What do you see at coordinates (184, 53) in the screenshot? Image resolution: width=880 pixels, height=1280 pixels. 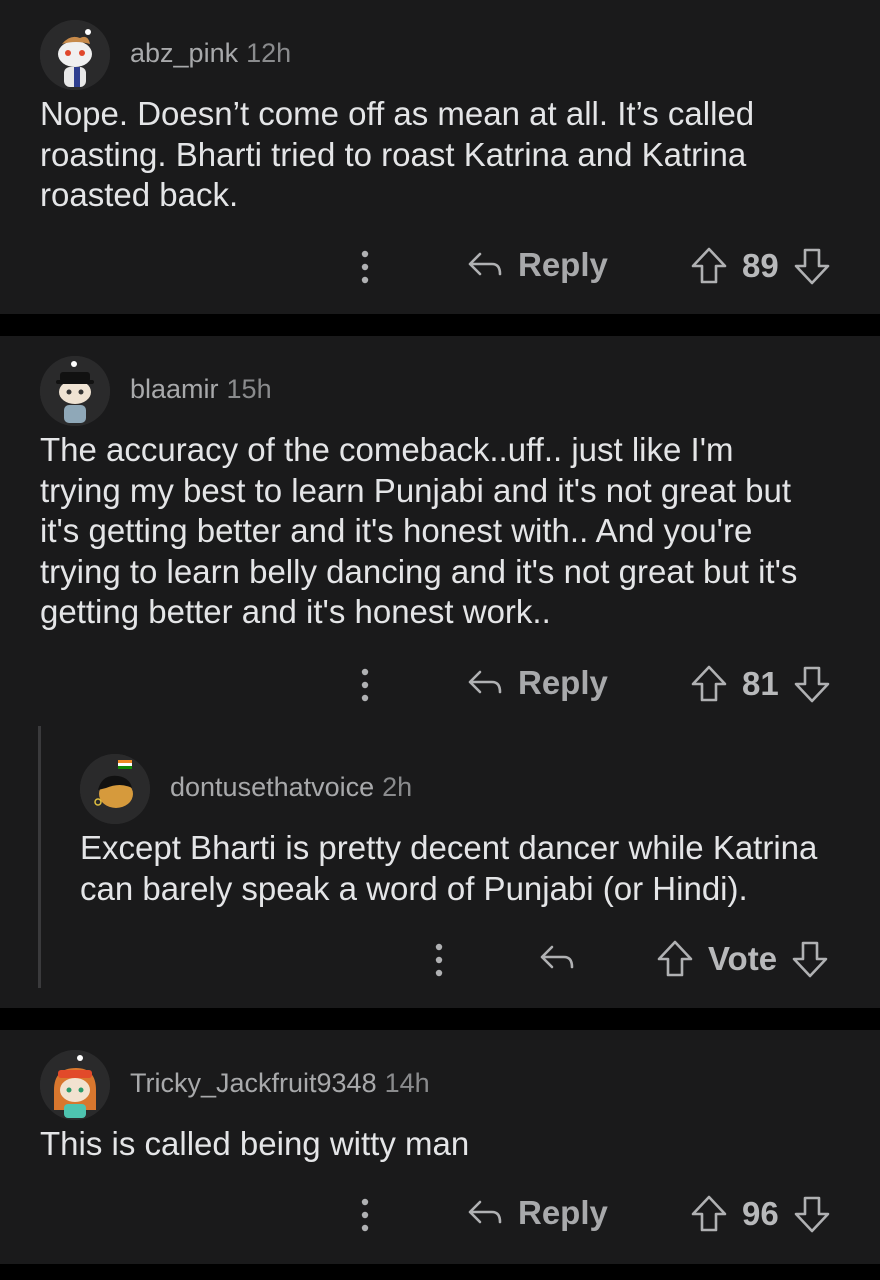 I see `username: abz_pink` at bounding box center [184, 53].